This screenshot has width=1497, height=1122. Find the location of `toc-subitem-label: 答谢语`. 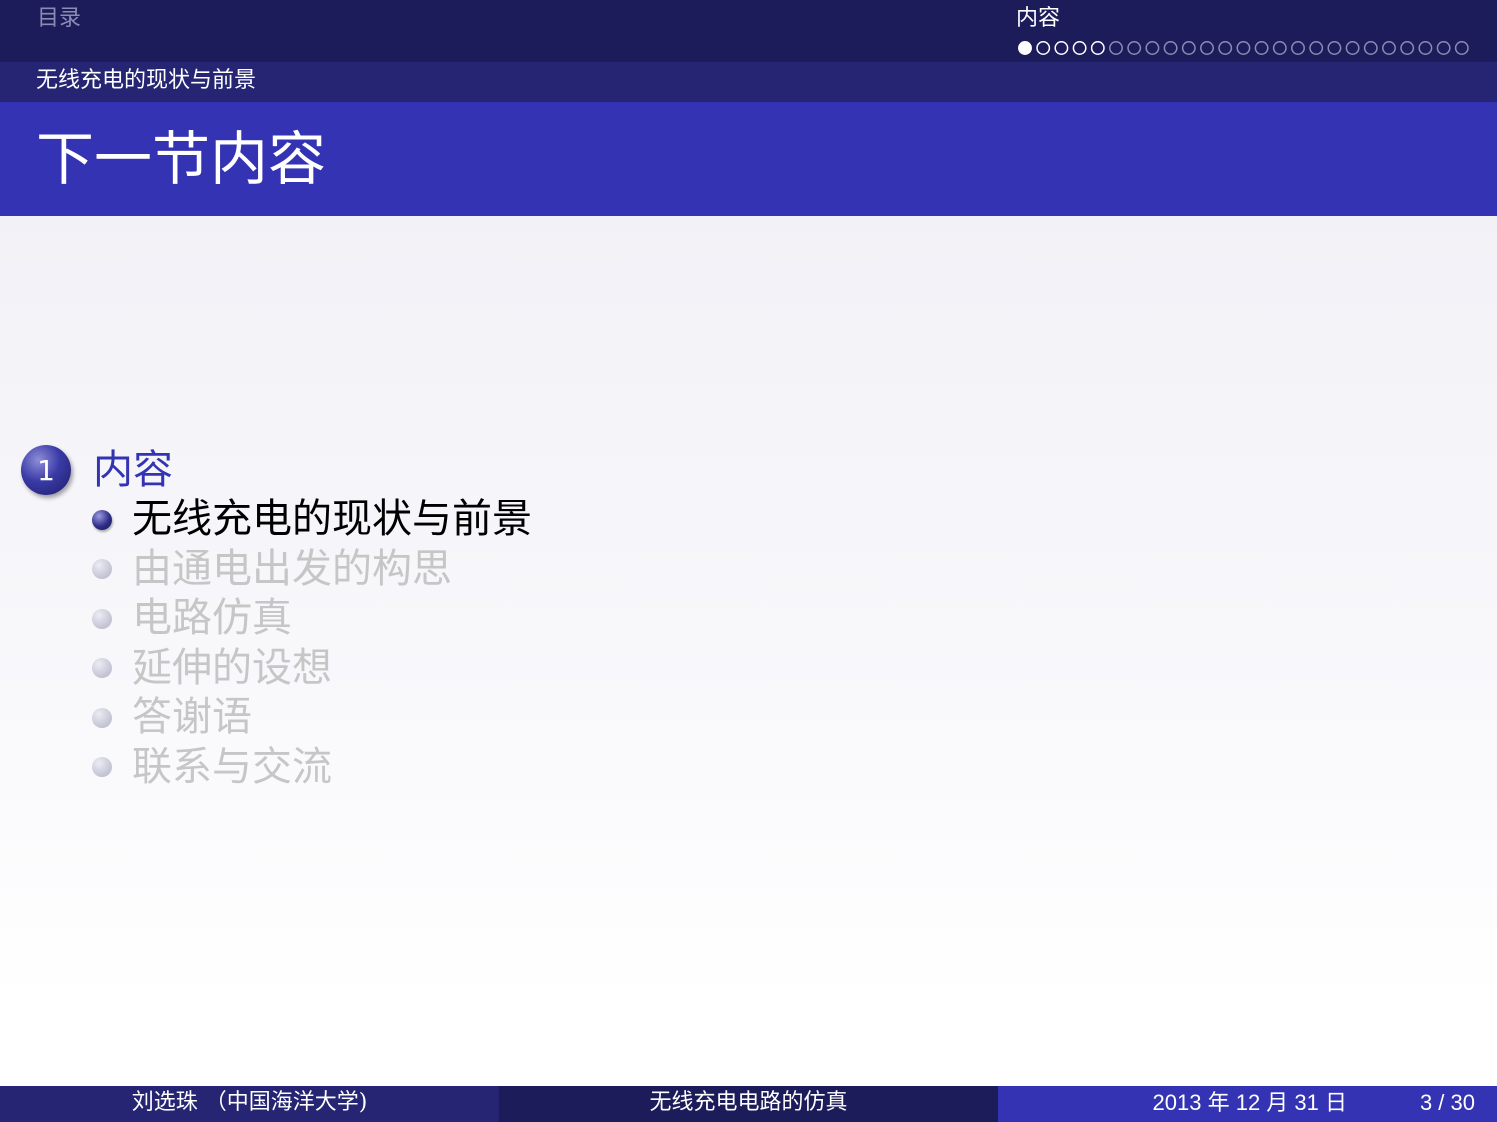

toc-subitem-label: 答谢语 is located at coordinates (192, 717).